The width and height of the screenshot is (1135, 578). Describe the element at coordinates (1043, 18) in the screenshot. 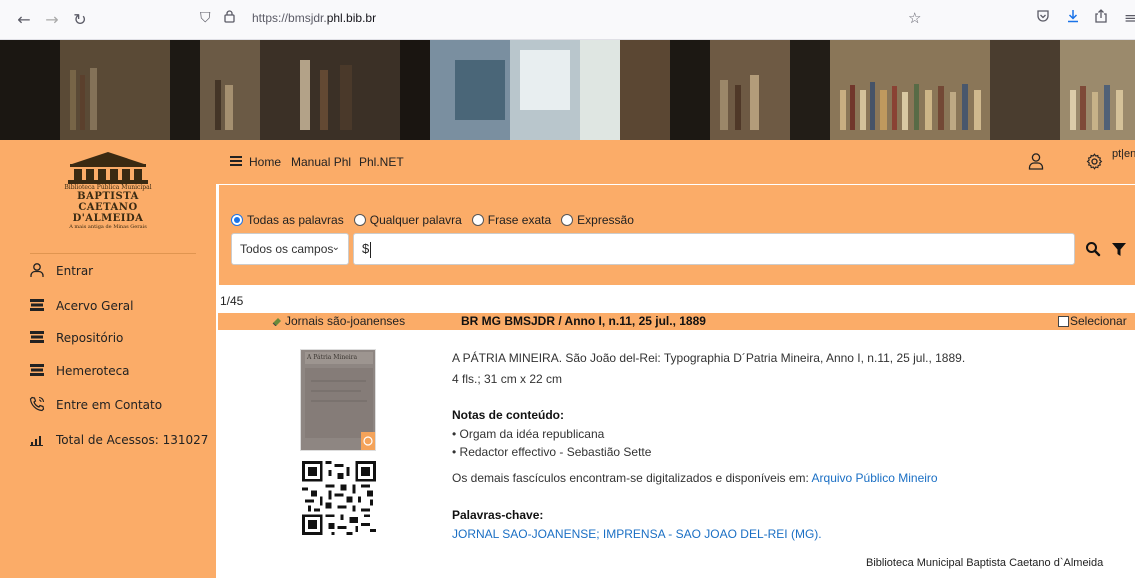

I see `pocket-icon` at that location.